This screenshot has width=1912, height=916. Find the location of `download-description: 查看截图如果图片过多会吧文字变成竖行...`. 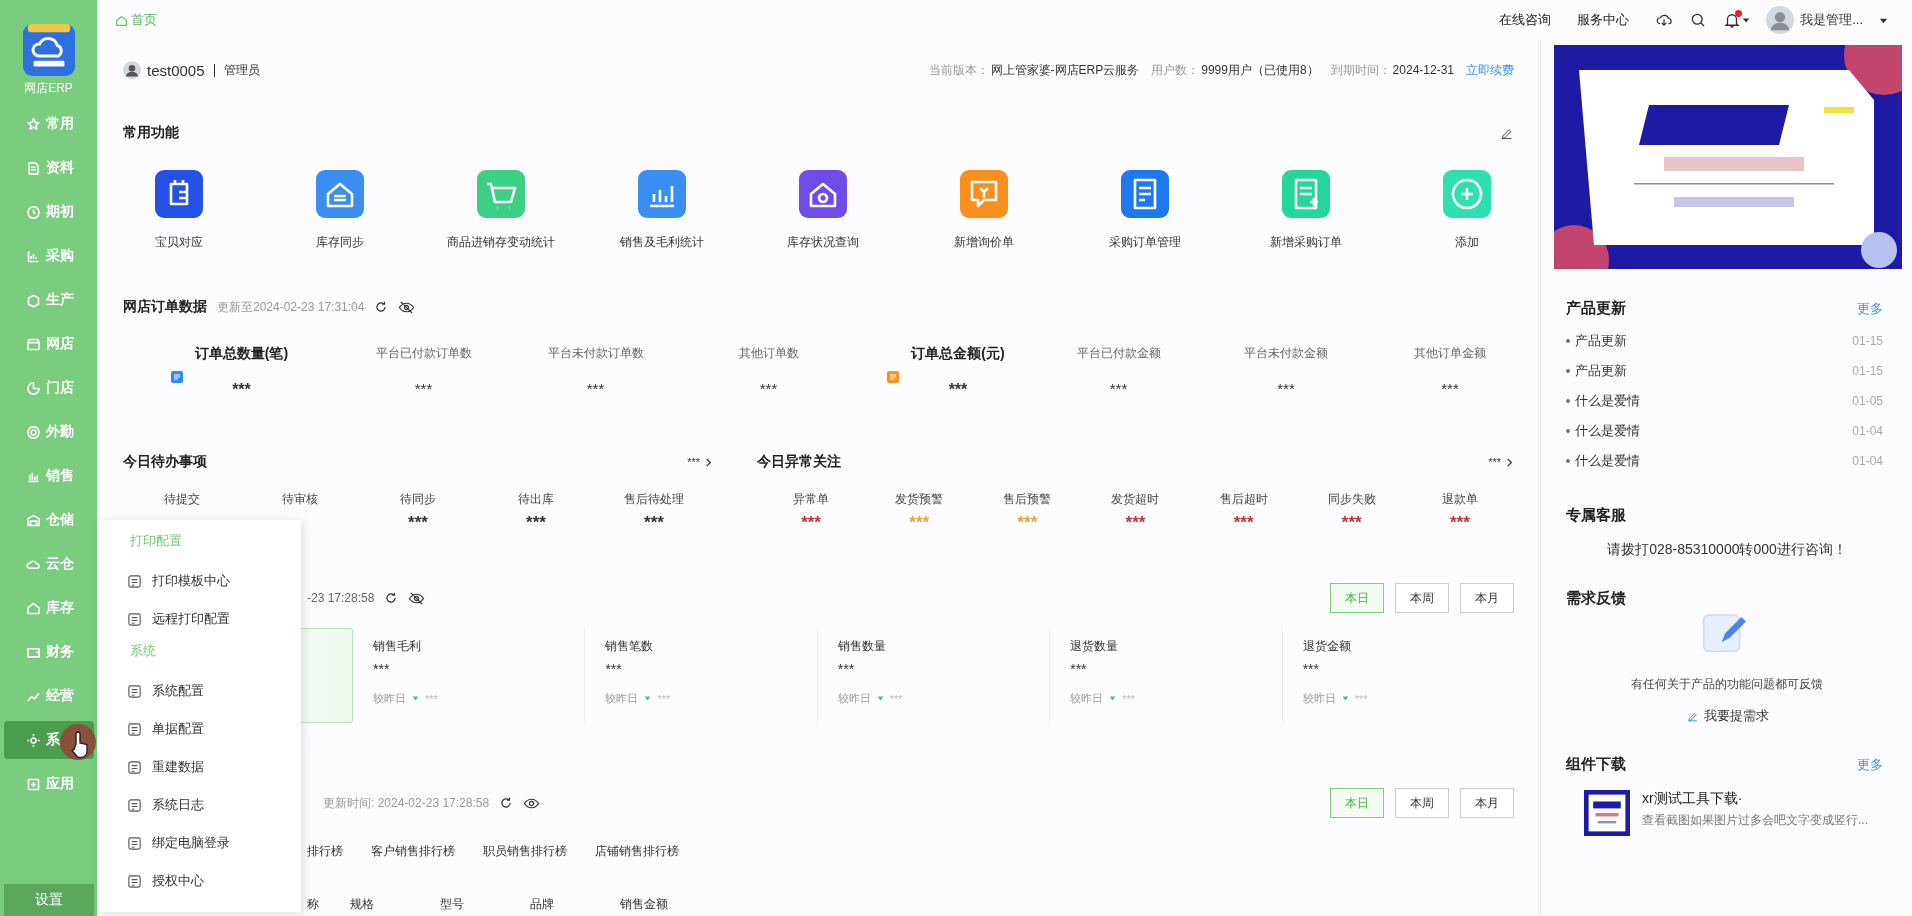

download-description: 查看截图如果图片过多会吧文字变成竖行... is located at coordinates (1755, 820).